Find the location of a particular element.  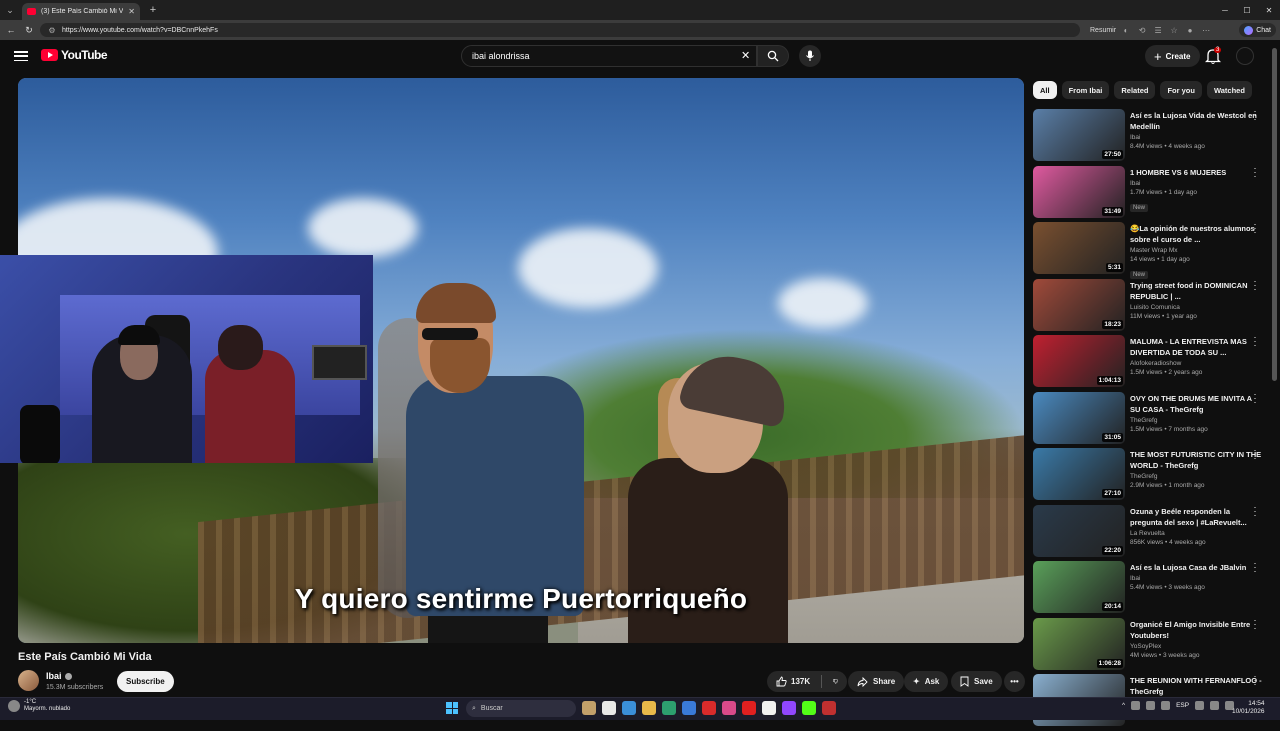

tray-chevron-icon: ^ is located at coordinates (1123, 705).